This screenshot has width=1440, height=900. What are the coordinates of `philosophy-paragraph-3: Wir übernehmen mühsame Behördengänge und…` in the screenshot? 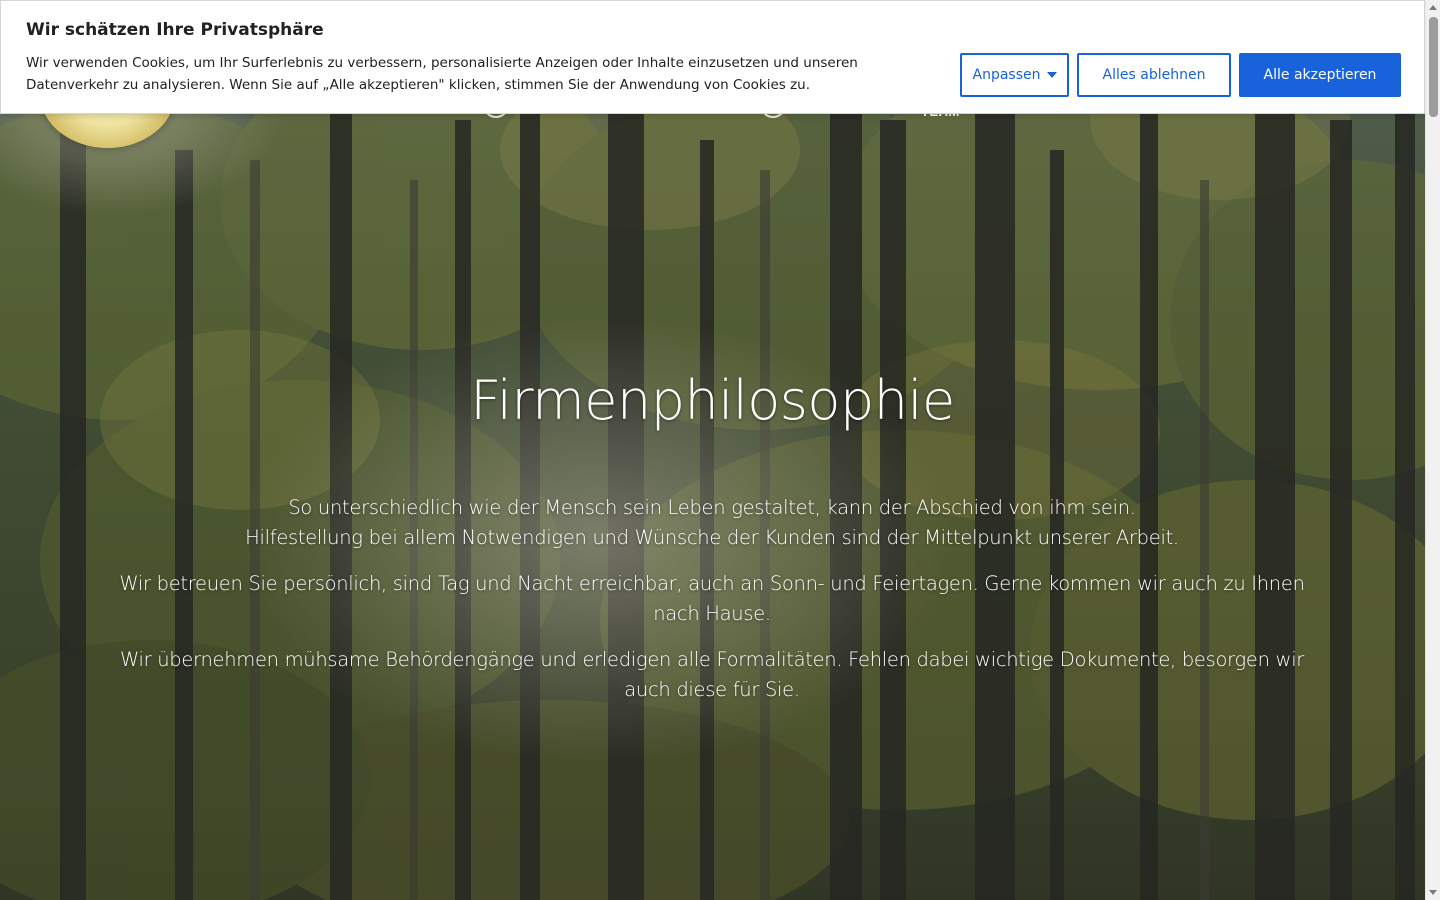 It's located at (712, 674).